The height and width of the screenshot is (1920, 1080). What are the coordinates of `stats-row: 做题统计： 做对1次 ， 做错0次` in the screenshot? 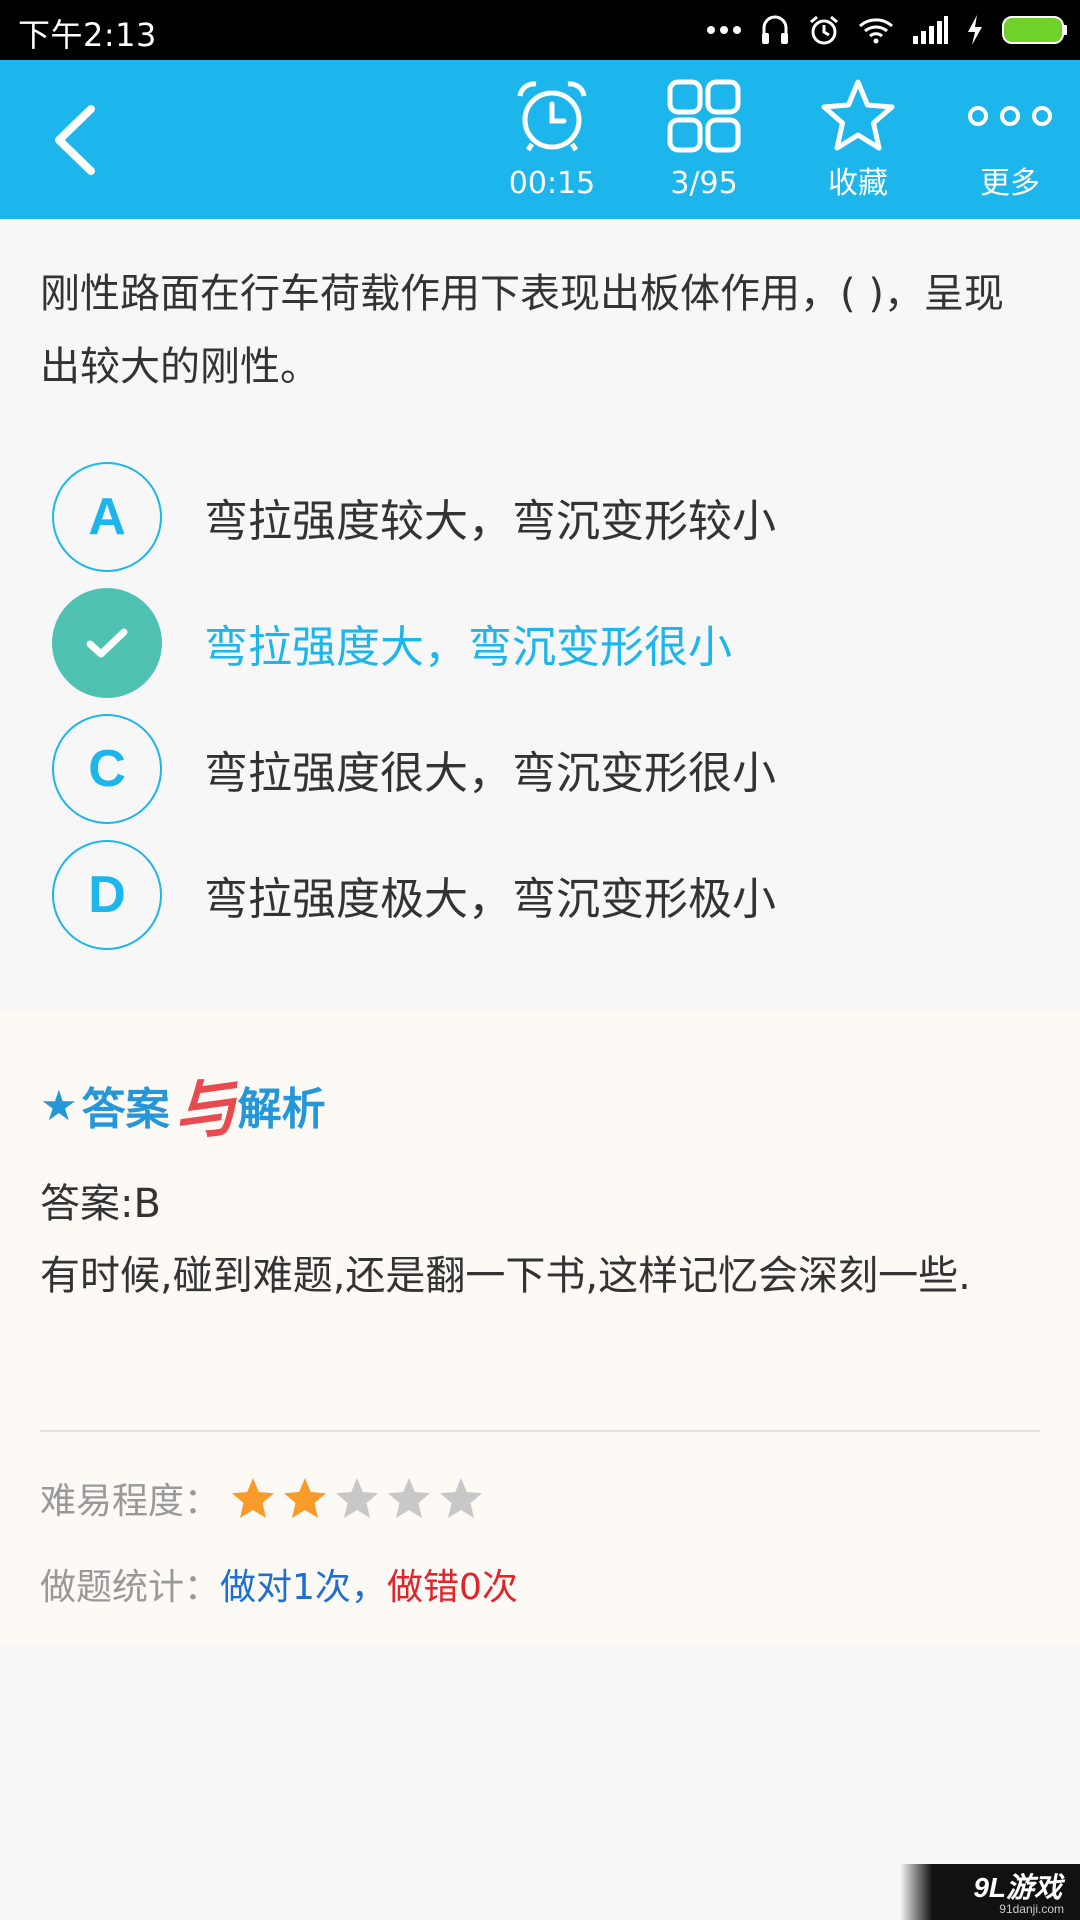 It's located at (279, 1584).